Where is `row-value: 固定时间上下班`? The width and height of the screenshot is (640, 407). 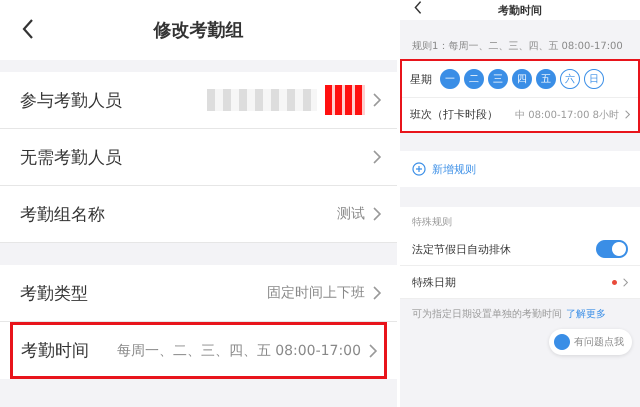
row-value: 固定时间上下班 is located at coordinates (316, 293).